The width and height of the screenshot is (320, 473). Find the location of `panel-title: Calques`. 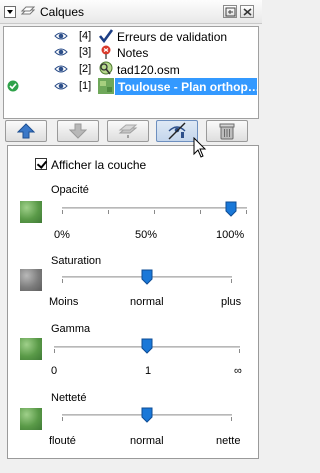

panel-title: Calques is located at coordinates (62, 12).